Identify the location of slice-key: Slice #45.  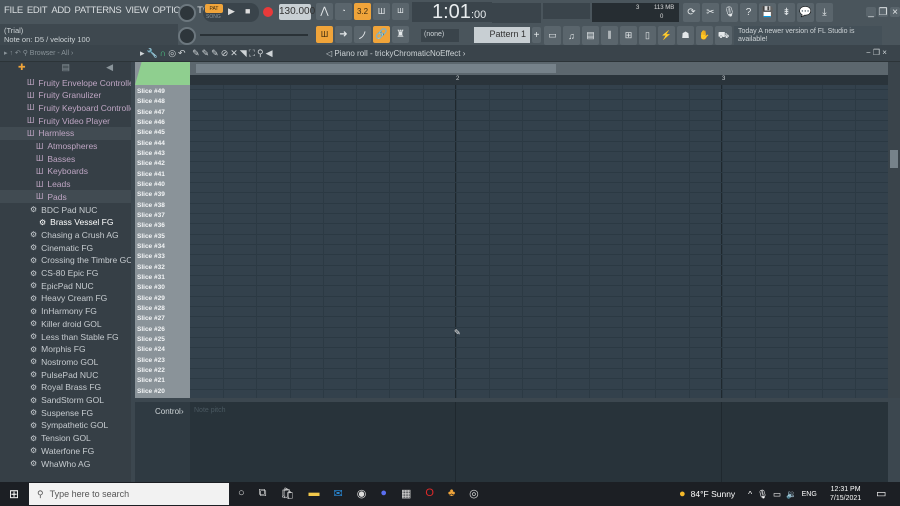
(151, 132).